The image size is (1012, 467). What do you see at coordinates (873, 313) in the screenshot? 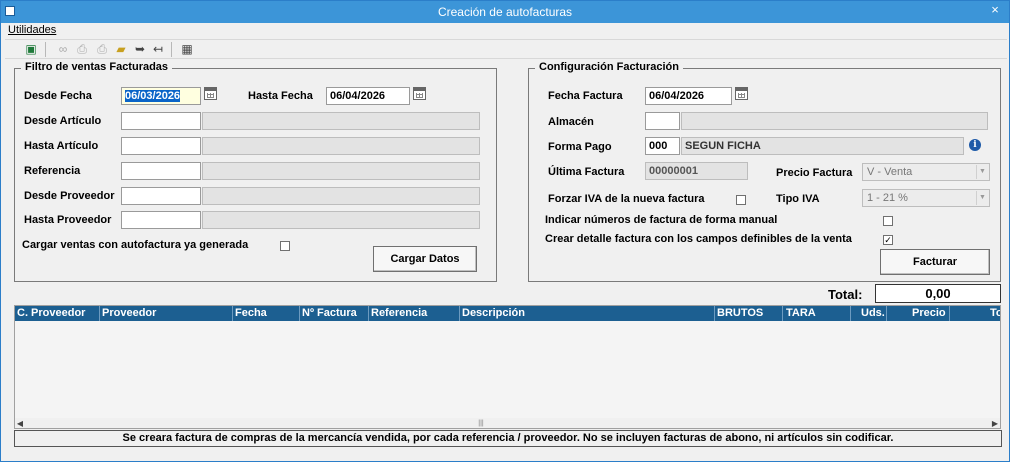
I see `column-header: Uds.` at bounding box center [873, 313].